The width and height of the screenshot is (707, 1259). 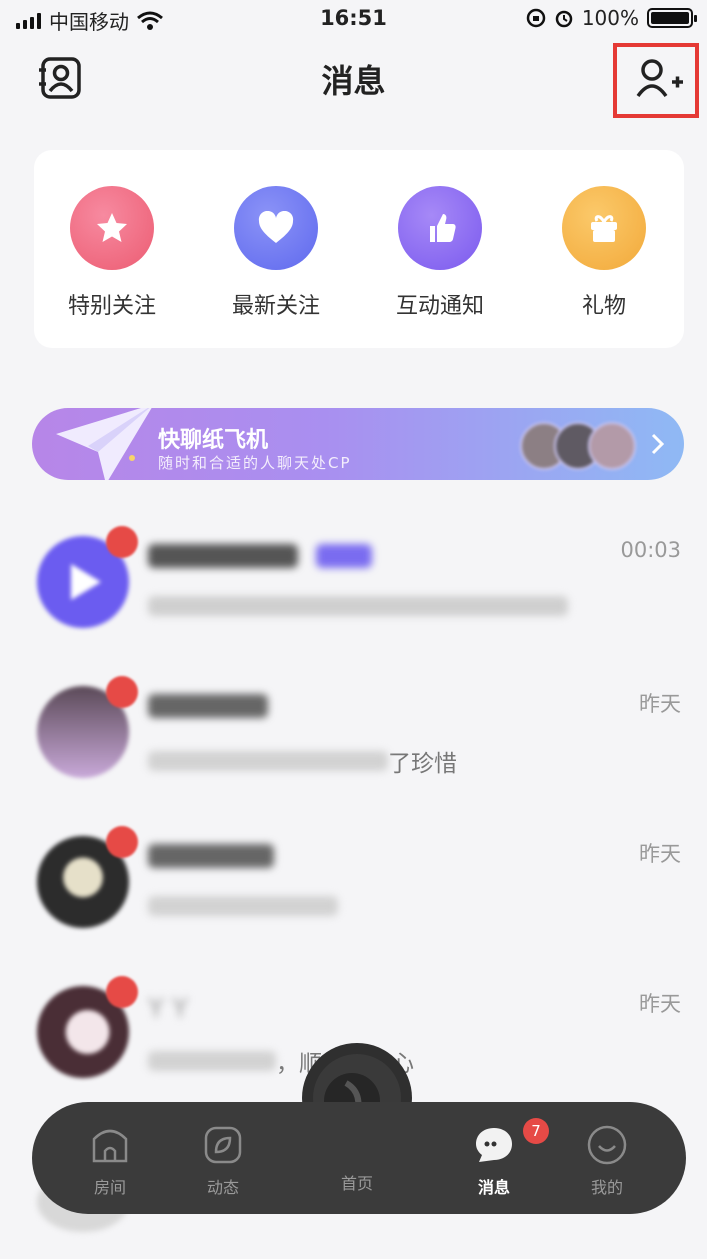 I want to click on nav-label: 首页, so click(x=356, y=1183).